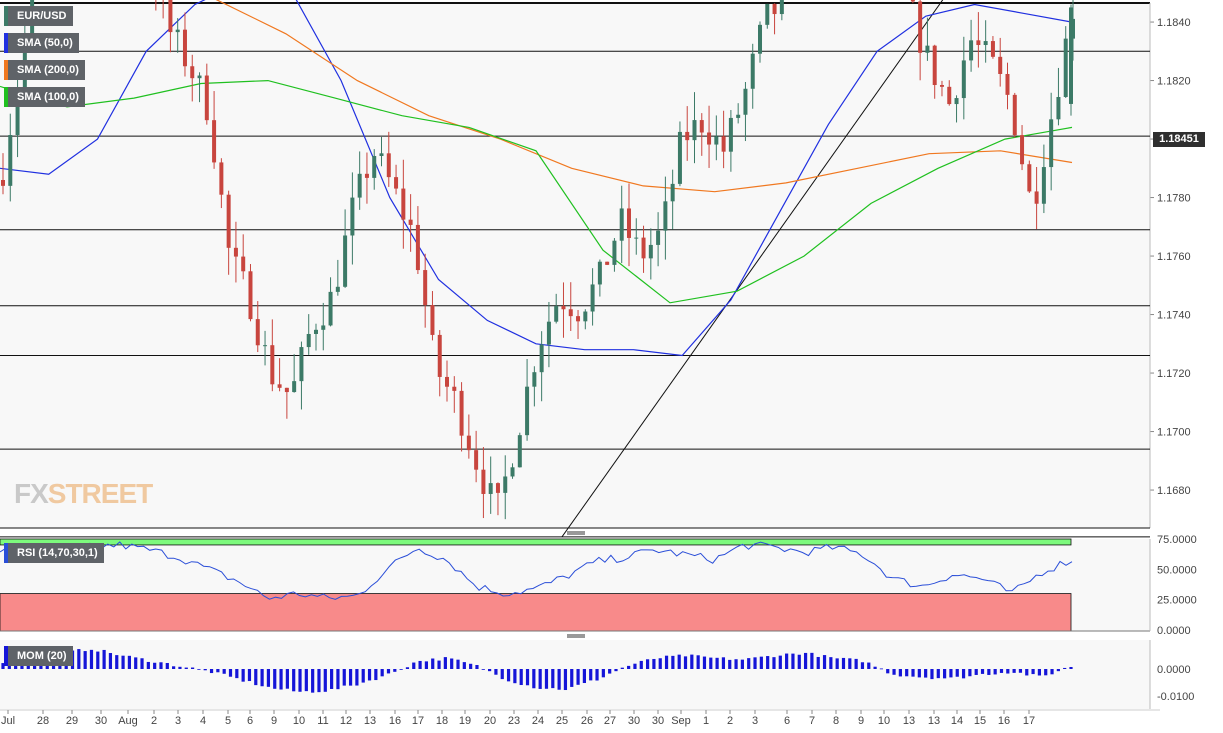 The height and width of the screenshot is (733, 1223). I want to click on mom-legend: MOM (20), so click(38, 656).